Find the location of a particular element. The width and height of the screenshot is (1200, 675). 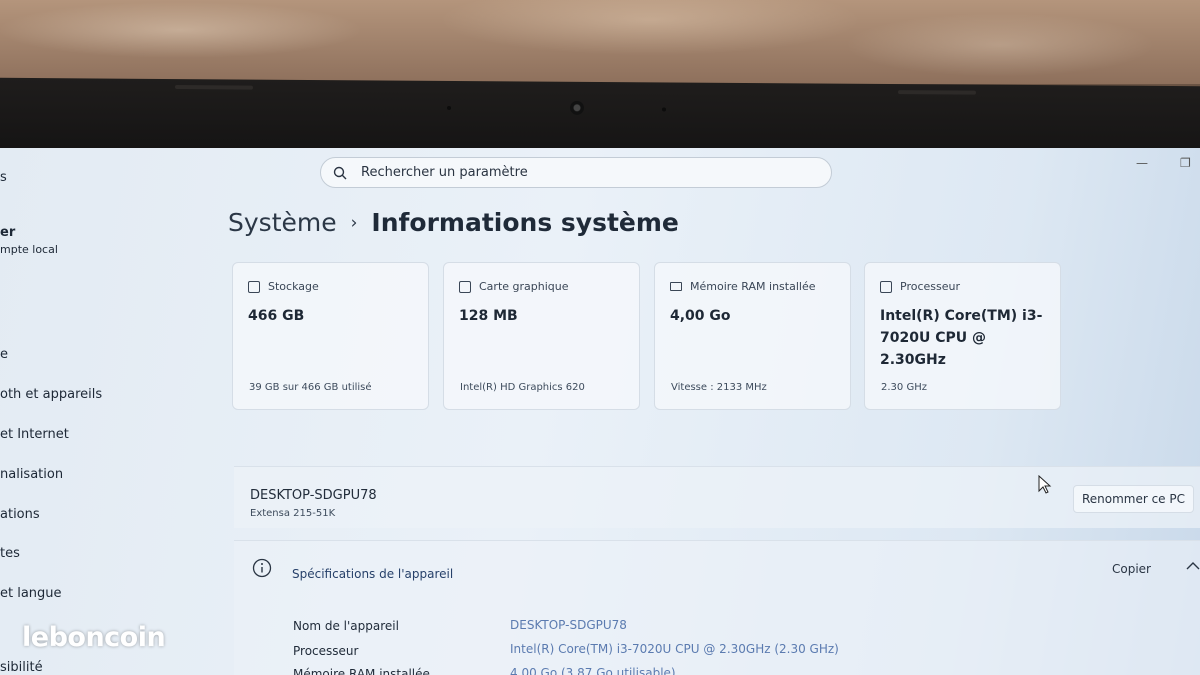

graphics-card-icon is located at coordinates (465, 286).